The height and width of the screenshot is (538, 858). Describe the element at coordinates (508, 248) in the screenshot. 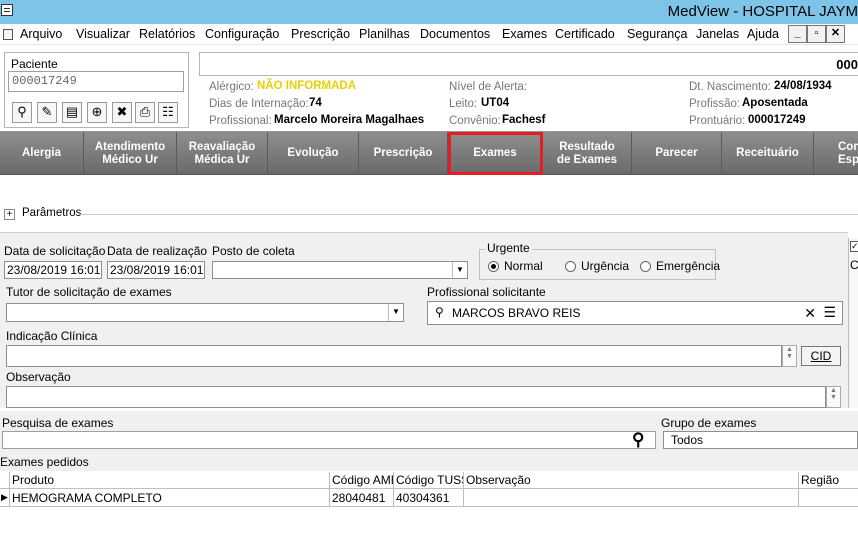

I see `urgente-label: Urgente` at that location.